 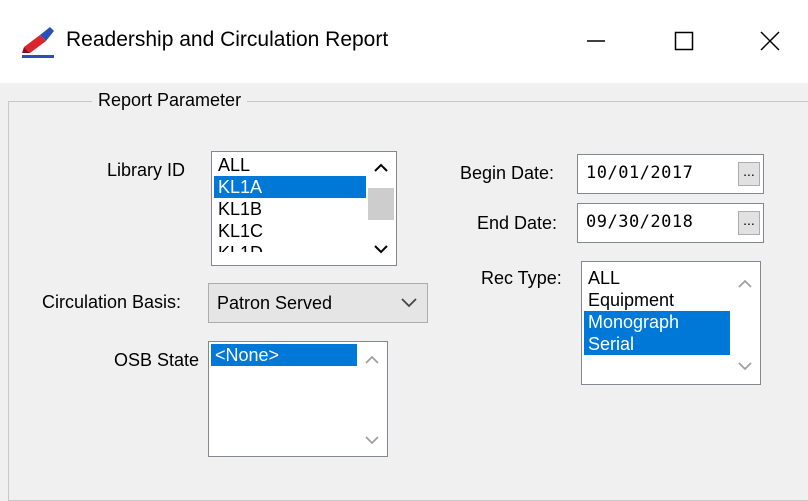 I want to click on begin-date-value: 10/01/2017, so click(x=640, y=173).